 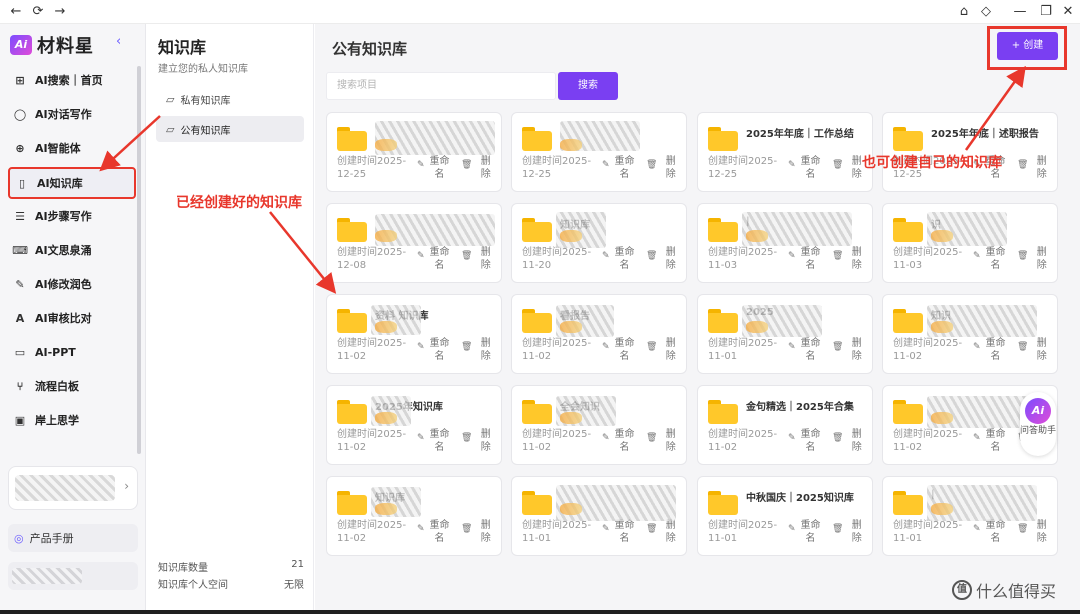 What do you see at coordinates (599, 425) in the screenshot?
I see `kb-card: 全会知识创建时间2025-11-02✎重命名🗑删除` at bounding box center [599, 425].